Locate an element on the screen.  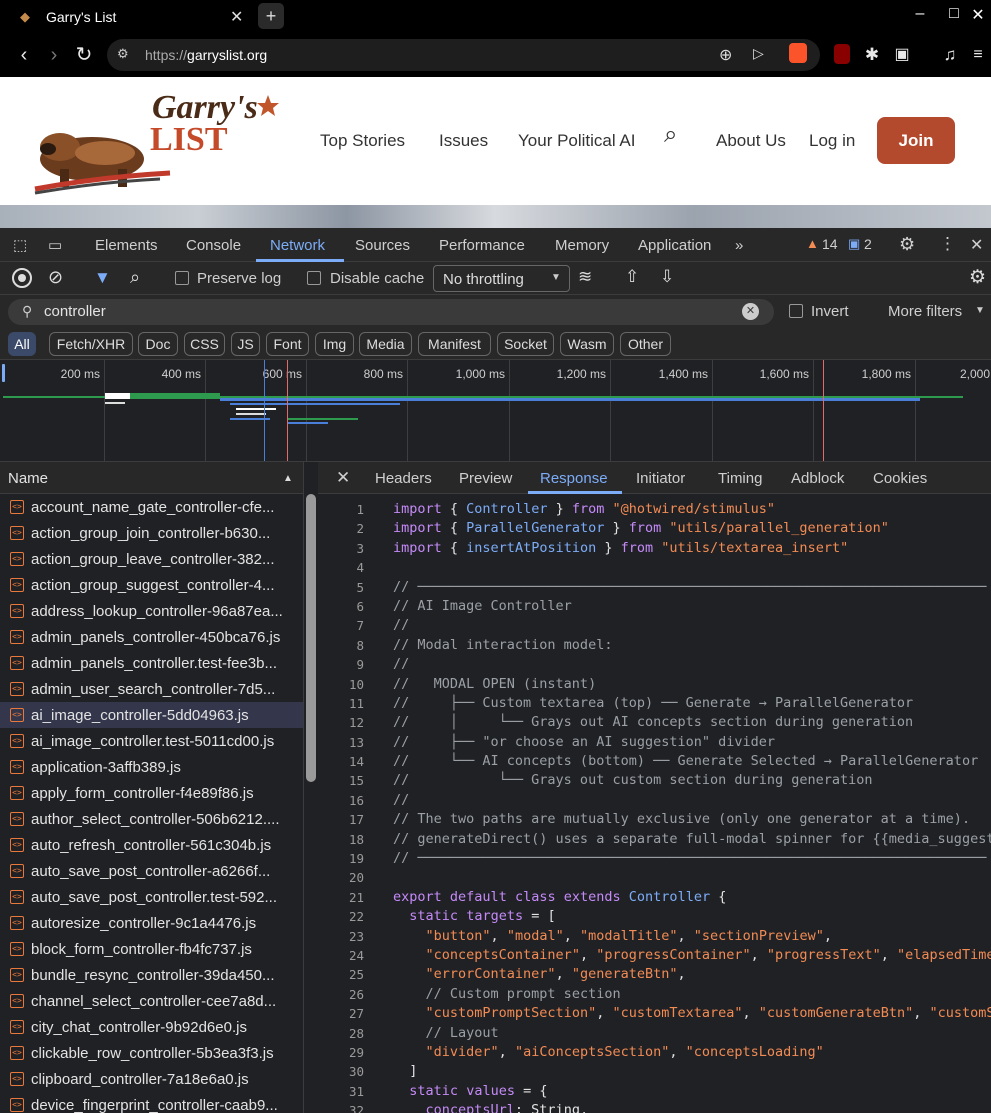
device-toolbar-icon: ▭ is located at coordinates (55, 245).